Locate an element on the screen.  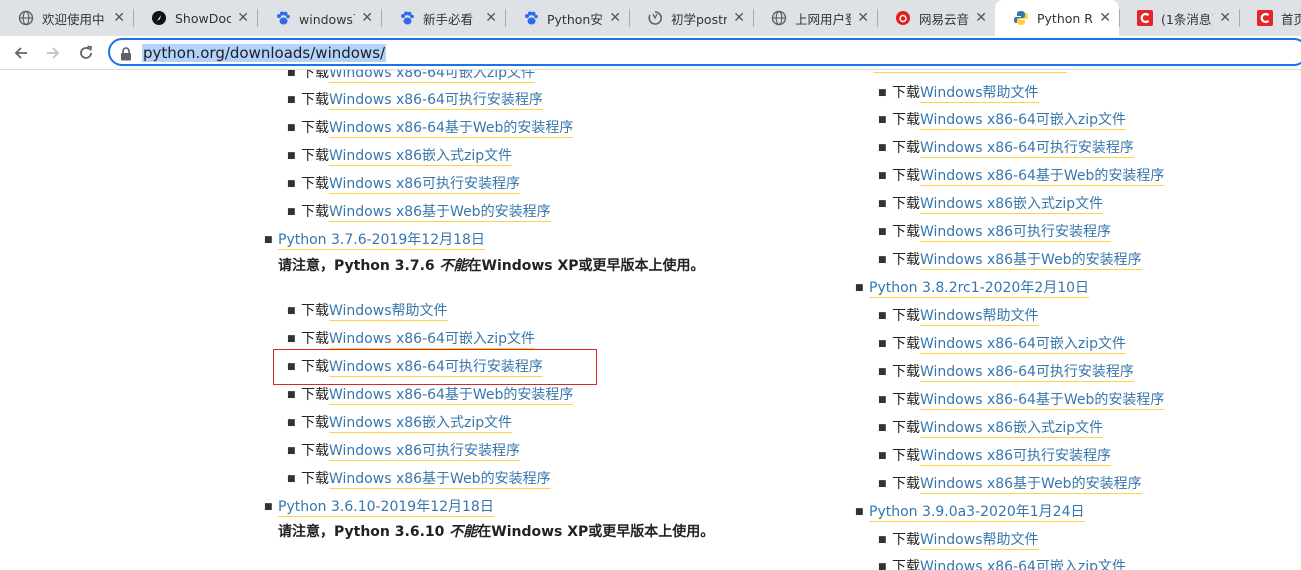
forward-button is located at coordinates (53, 53).